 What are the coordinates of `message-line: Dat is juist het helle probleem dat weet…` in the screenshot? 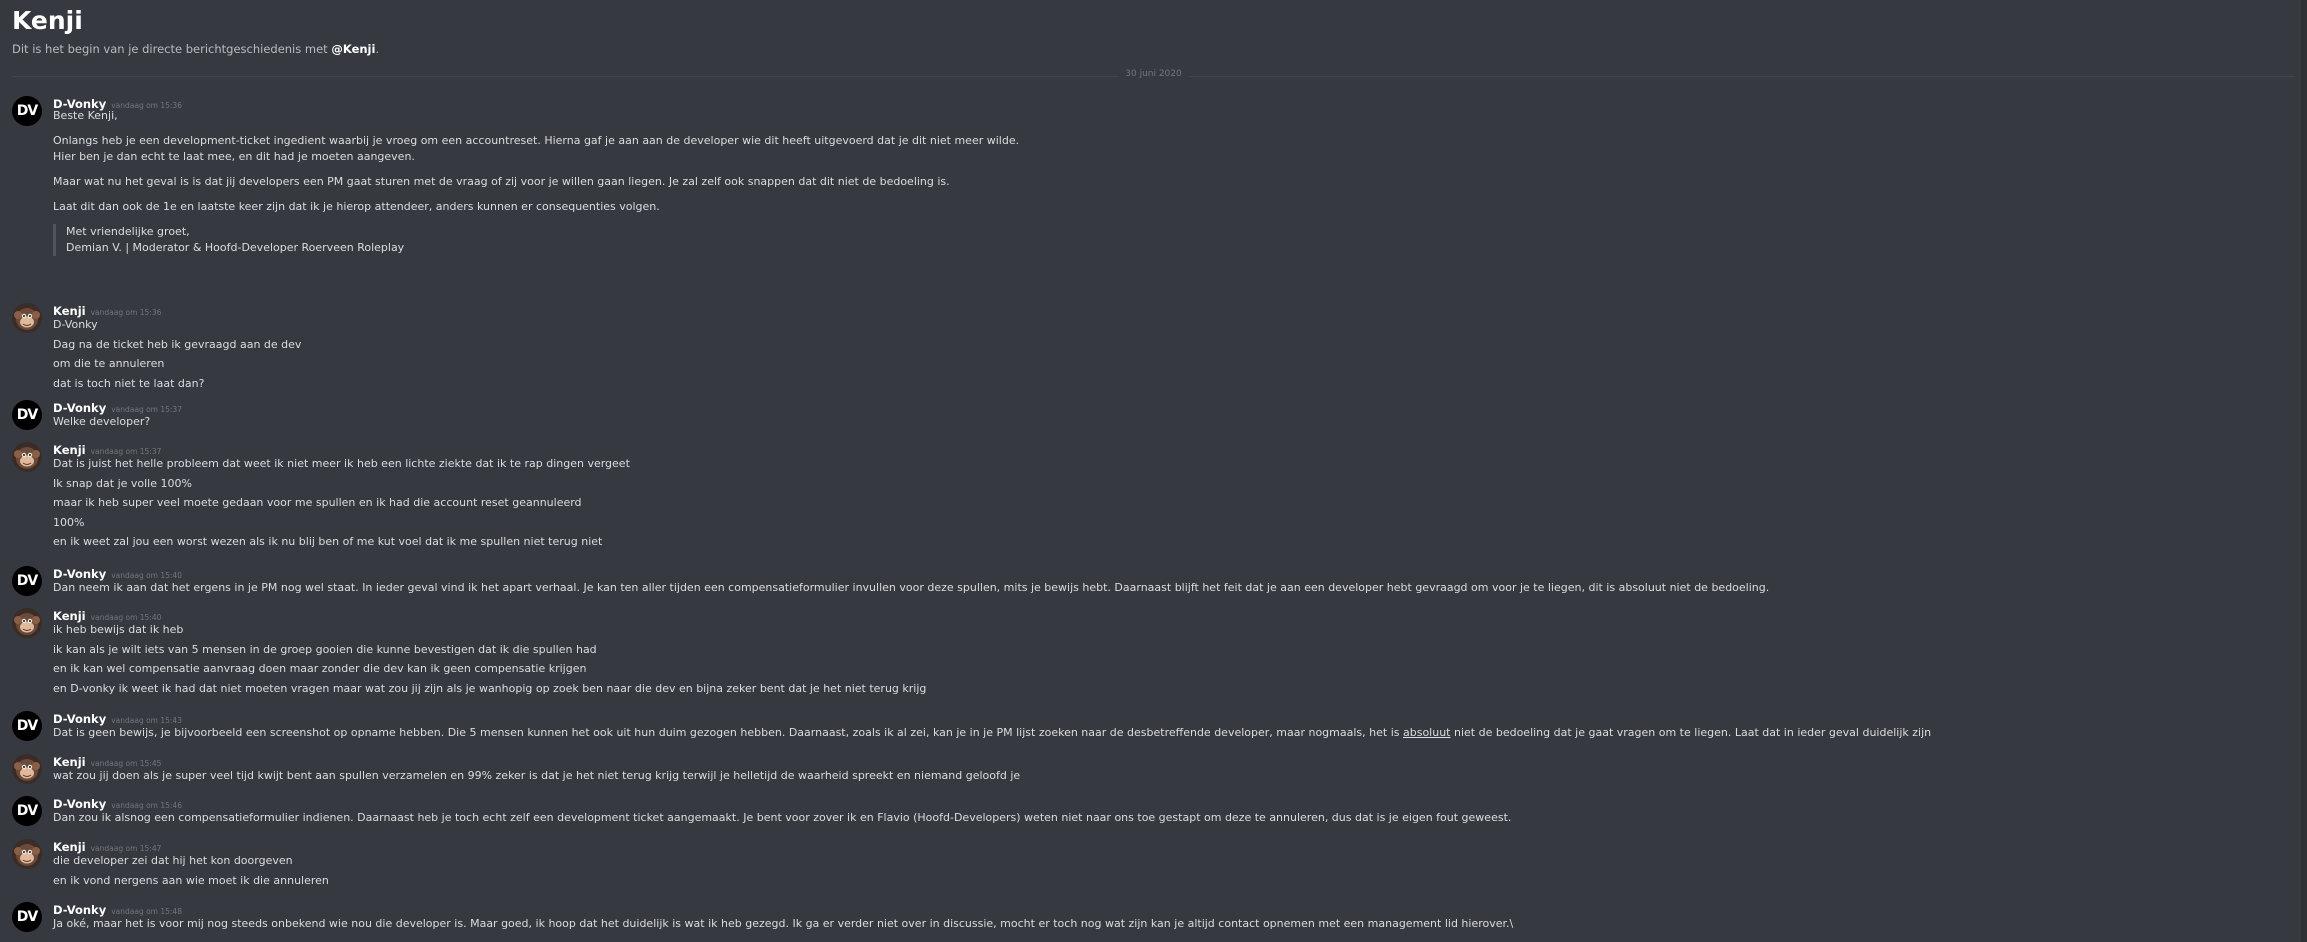 It's located at (341, 463).